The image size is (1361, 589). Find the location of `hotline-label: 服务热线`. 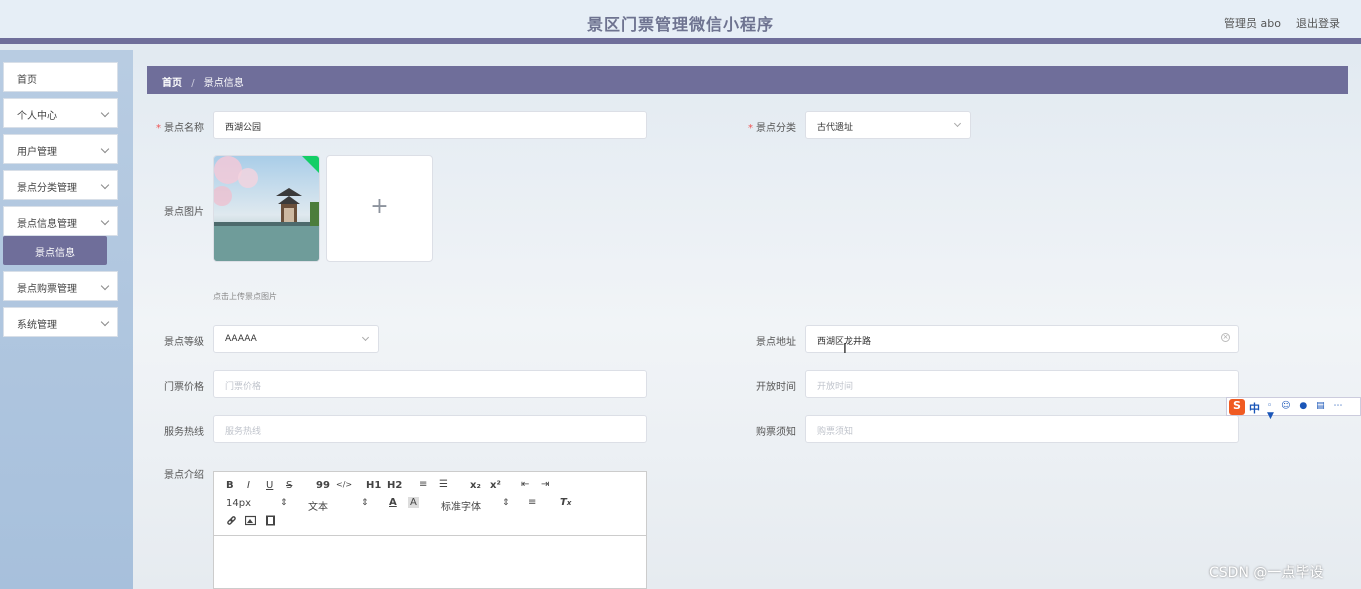

hotline-label: 服务热线 is located at coordinates (184, 432).